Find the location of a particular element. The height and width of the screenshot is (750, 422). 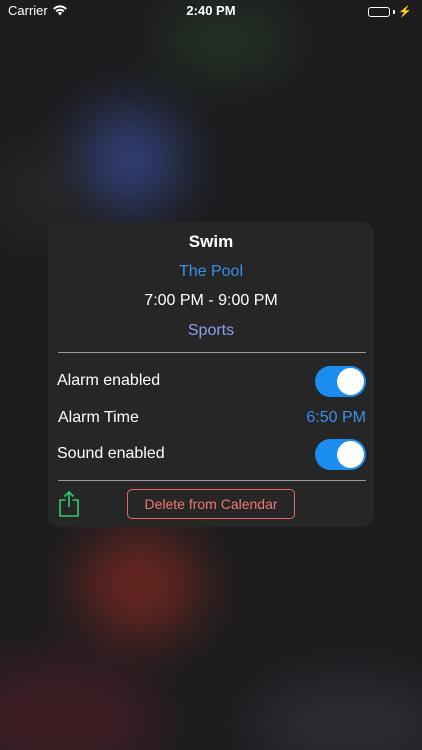

alarm-enabled-label: Alarm enabled is located at coordinates (109, 380).